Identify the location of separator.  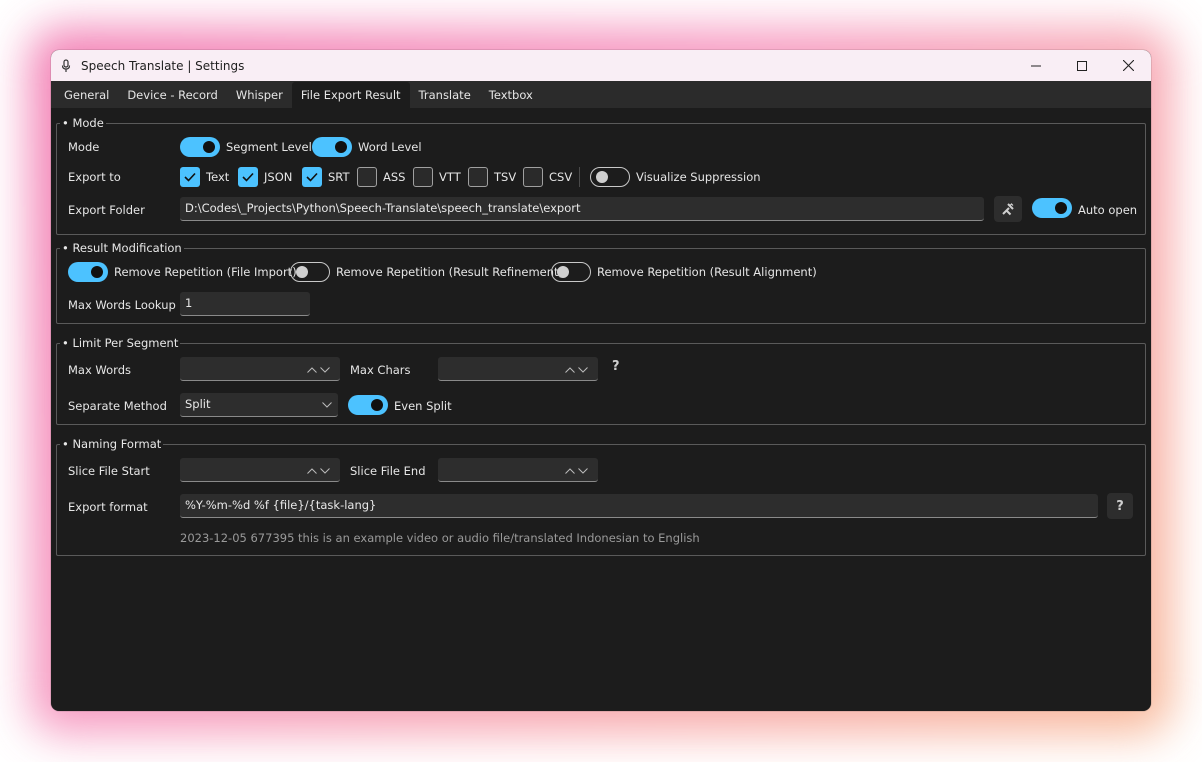
(579, 177).